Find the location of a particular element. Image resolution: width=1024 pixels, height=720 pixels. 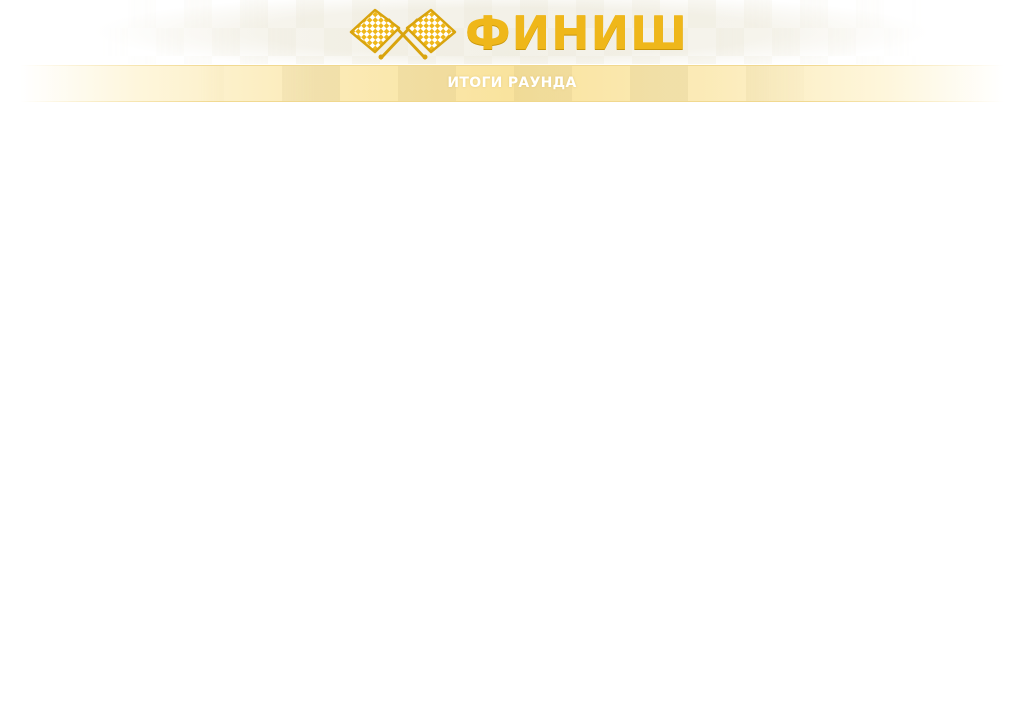

header: ФИНИШ is located at coordinates (512, 32).